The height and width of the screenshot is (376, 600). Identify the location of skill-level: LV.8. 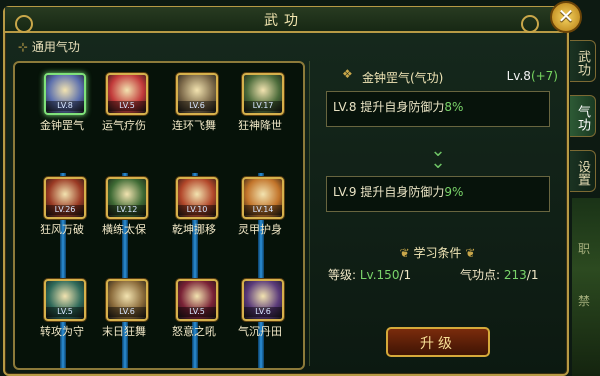
(65, 106).